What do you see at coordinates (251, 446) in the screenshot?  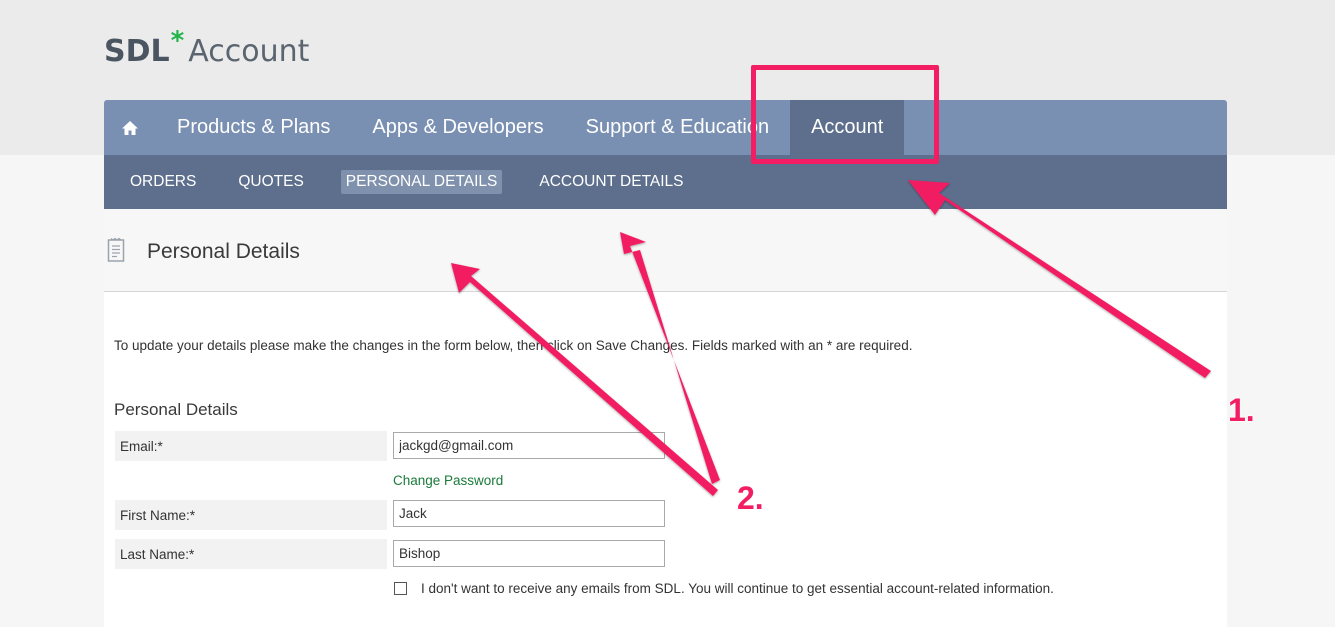 I see `email-label: Email:*` at bounding box center [251, 446].